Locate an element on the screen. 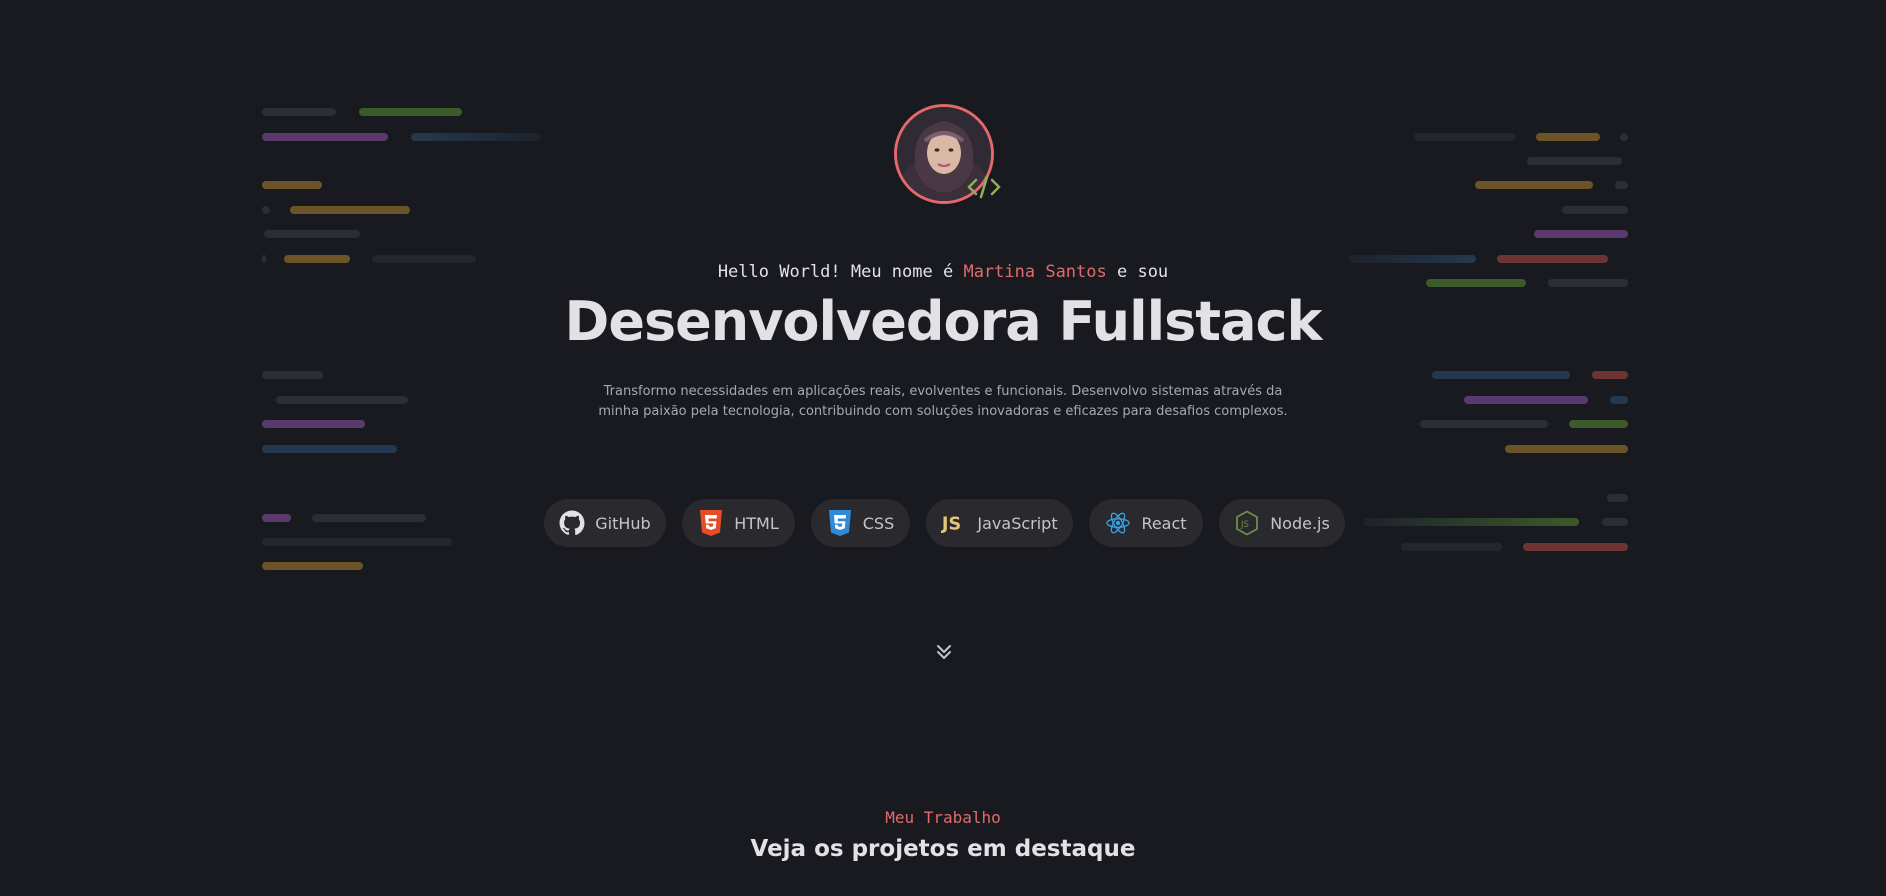 This screenshot has height=896, width=1886. tech-label: JavaScript is located at coordinates (1017, 523).